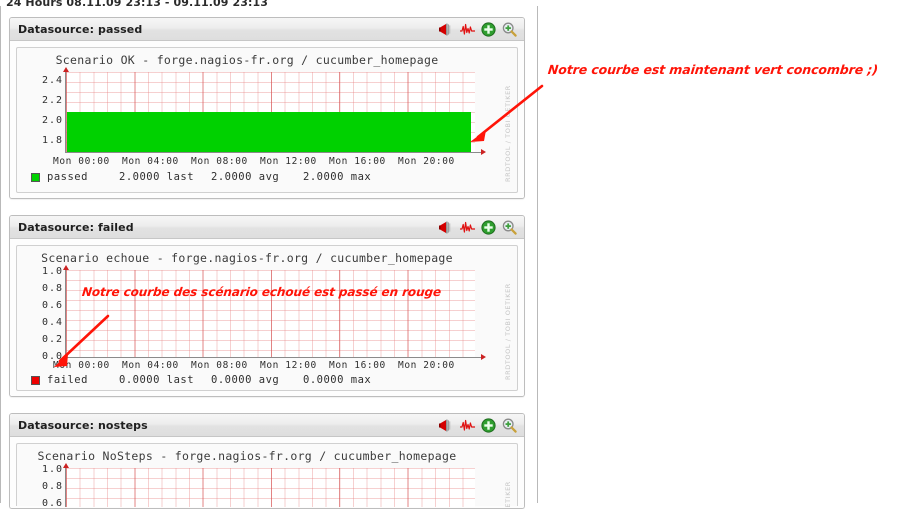 The width and height of the screenshot is (900, 509). Describe the element at coordinates (52, 140) in the screenshot. I see `y-tick: 1.8` at that location.